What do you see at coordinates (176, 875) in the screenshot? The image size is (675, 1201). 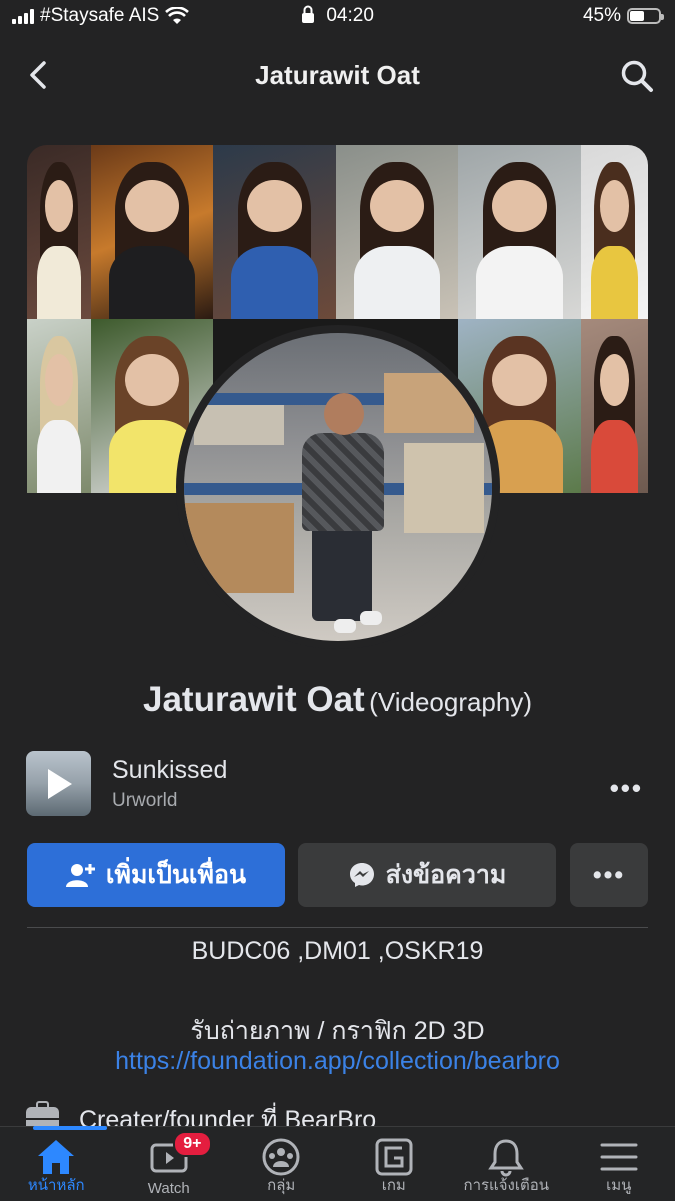 I see `add-friend-label: เพิ่มเป็นเพื่อน` at bounding box center [176, 875].